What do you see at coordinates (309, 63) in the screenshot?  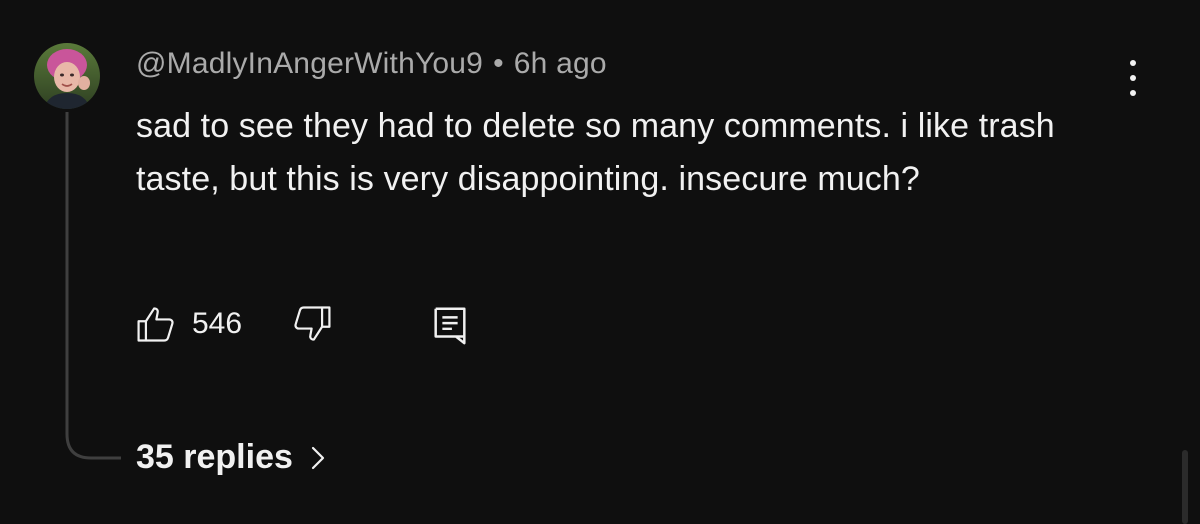 I see `author-name: @MadlyInAngerWithYou9` at bounding box center [309, 63].